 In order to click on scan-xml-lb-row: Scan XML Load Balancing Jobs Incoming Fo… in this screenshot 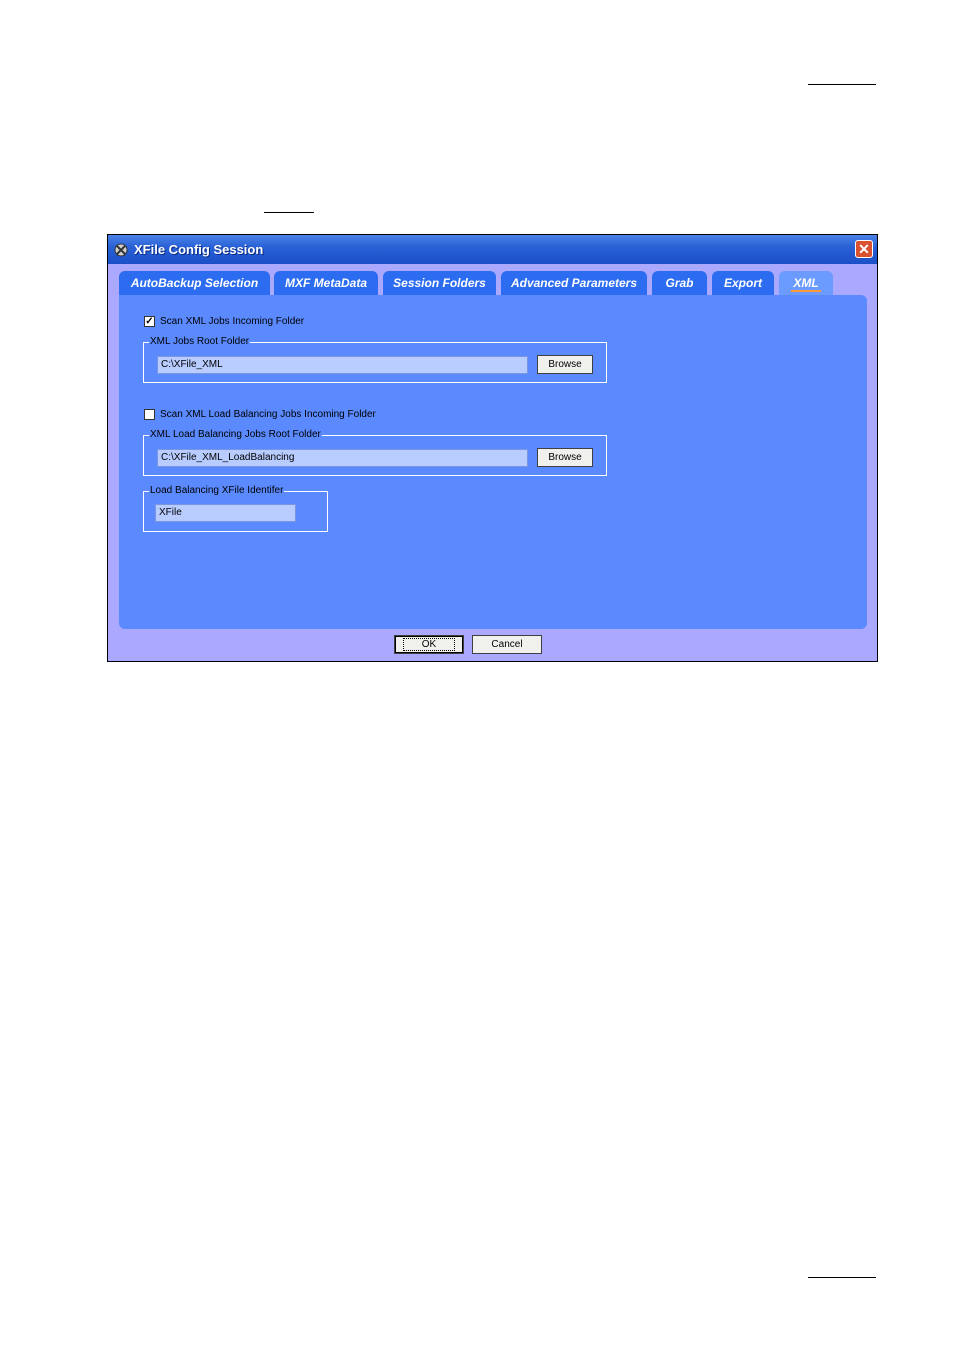, I will do `click(260, 414)`.